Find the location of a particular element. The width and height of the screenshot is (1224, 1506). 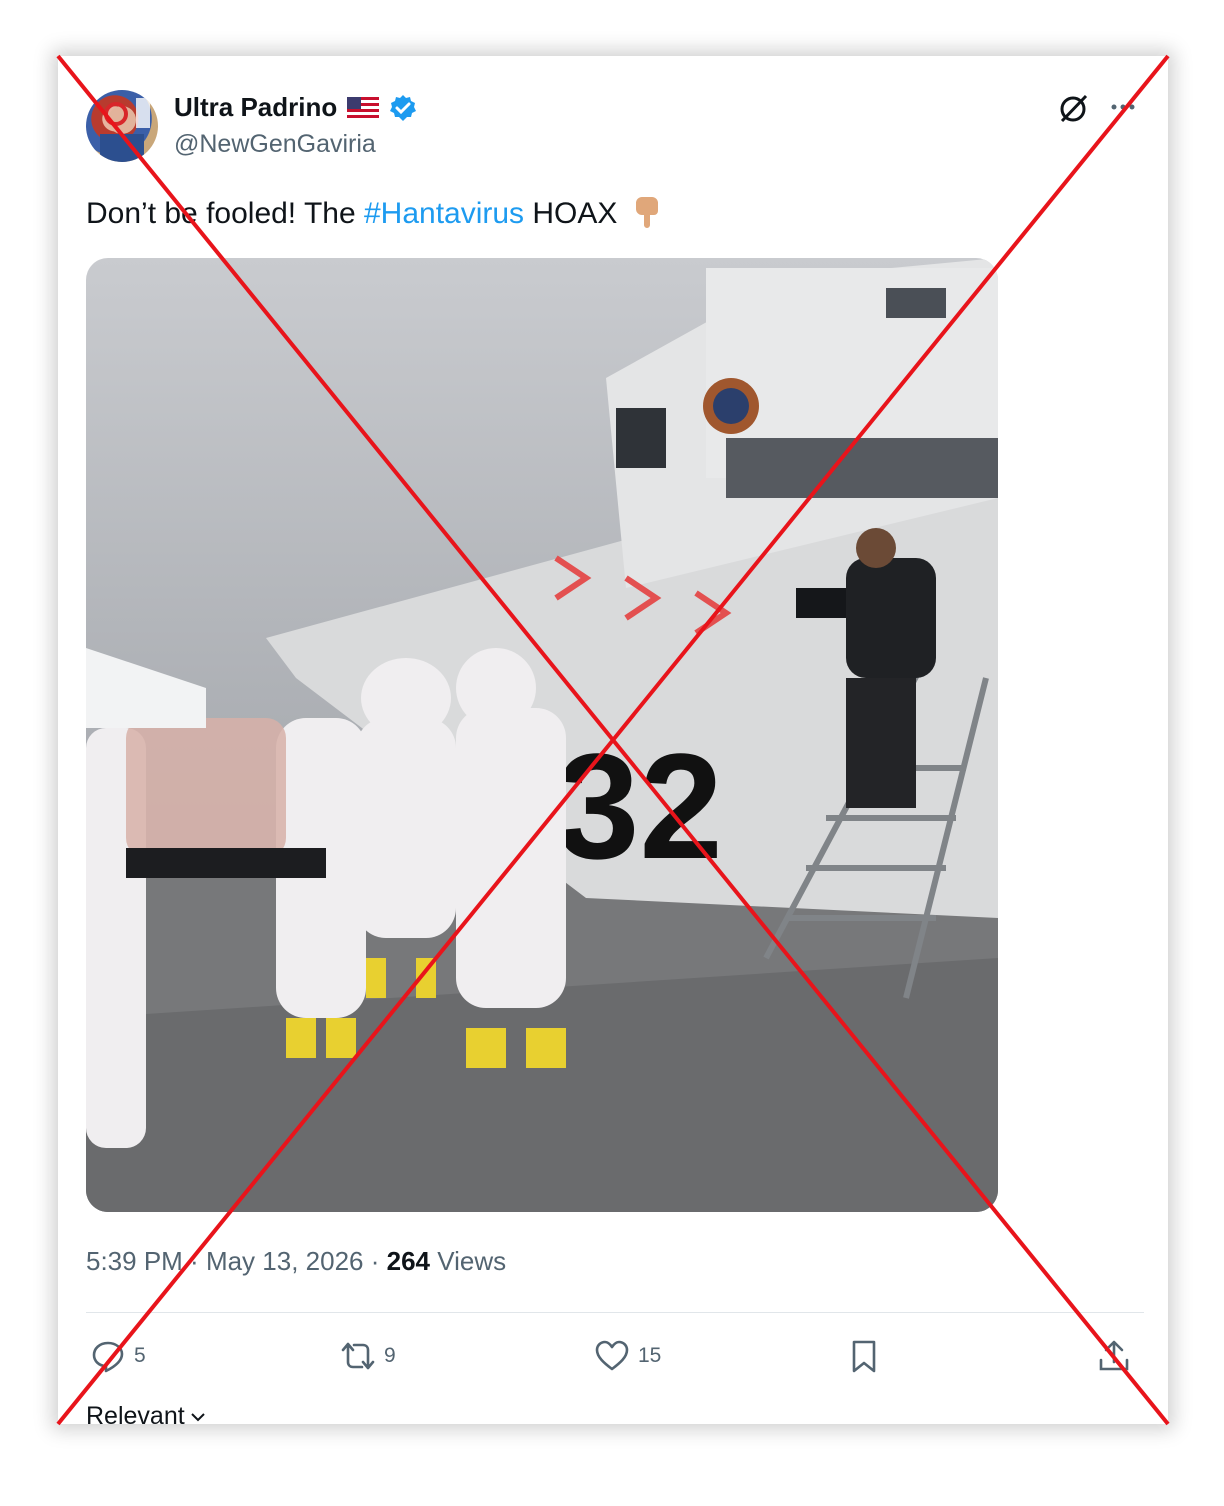

tweet-text-end: HOAX is located at coordinates (571, 213).